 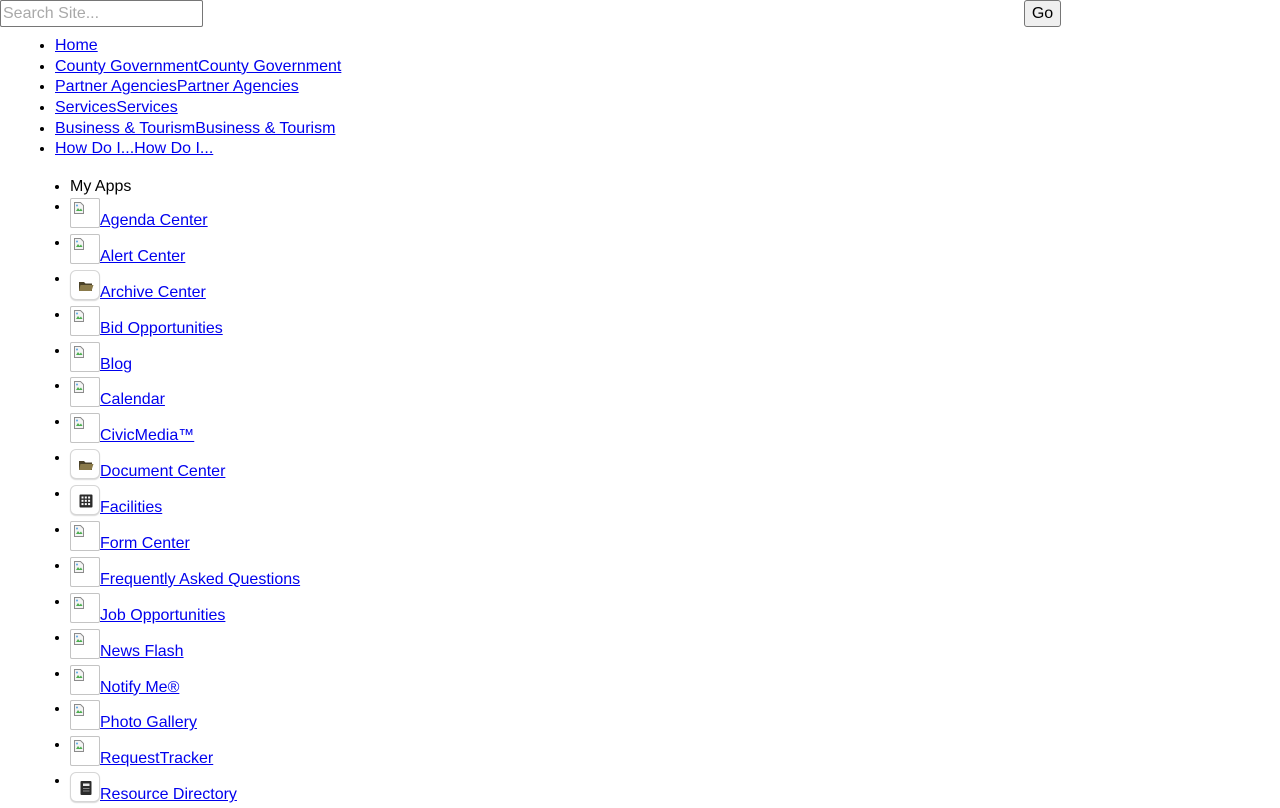 I want to click on search-input, so click(x=101, y=13).